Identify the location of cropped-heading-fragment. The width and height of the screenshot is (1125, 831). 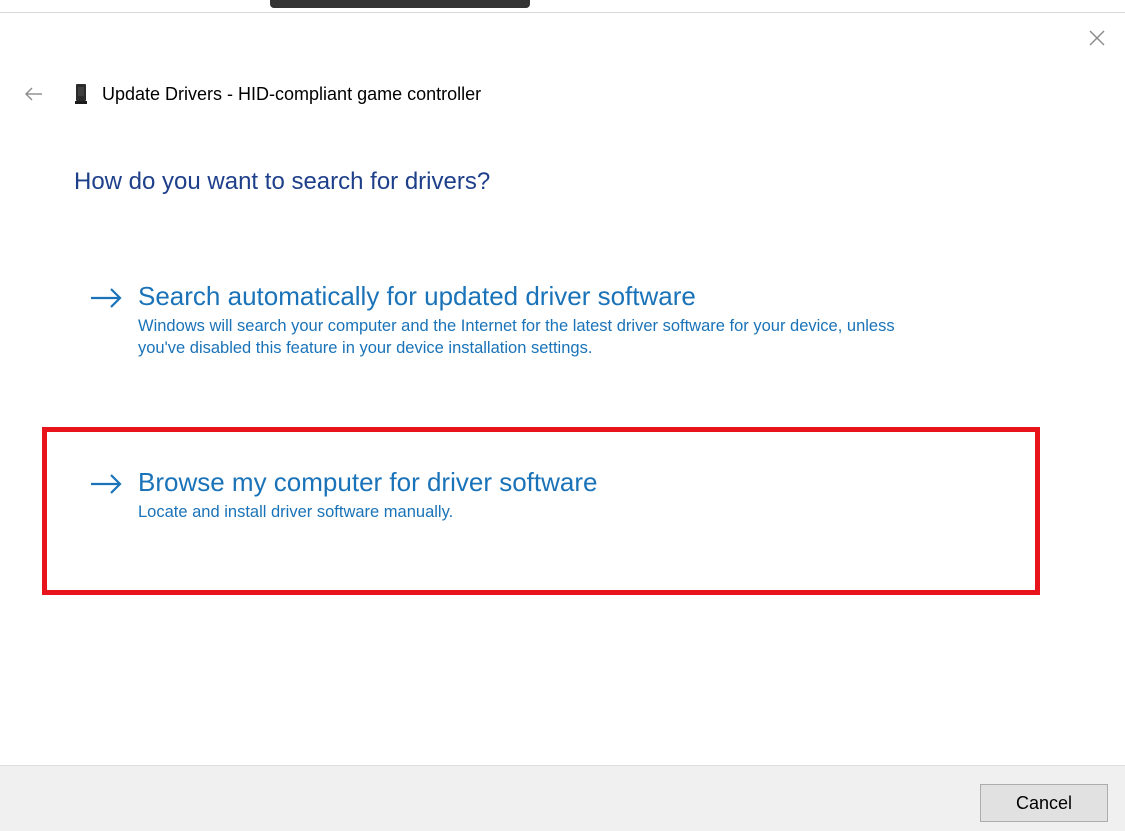
(400, 4).